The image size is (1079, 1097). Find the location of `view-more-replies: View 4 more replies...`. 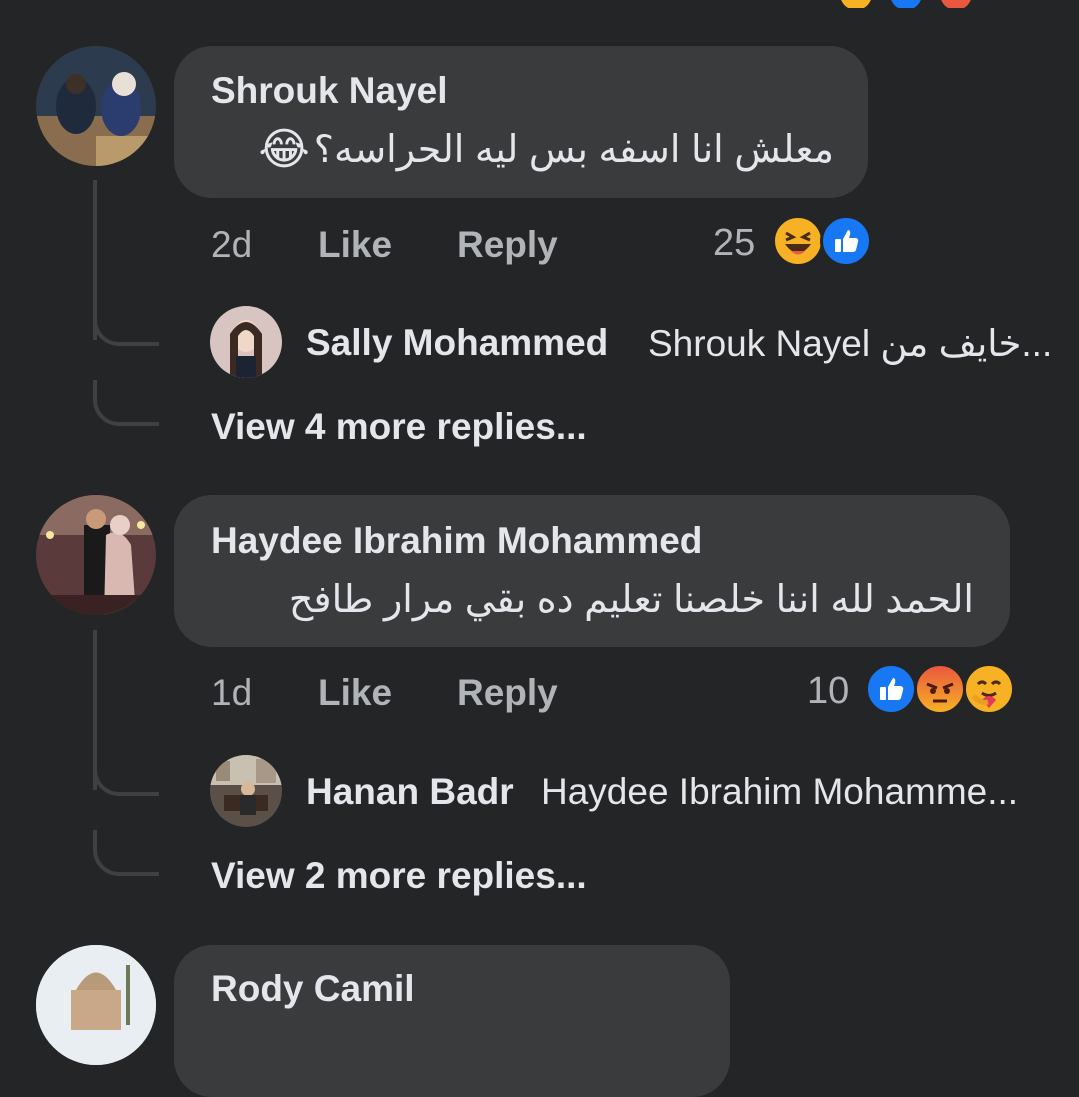

view-more-replies: View 4 more replies... is located at coordinates (399, 427).